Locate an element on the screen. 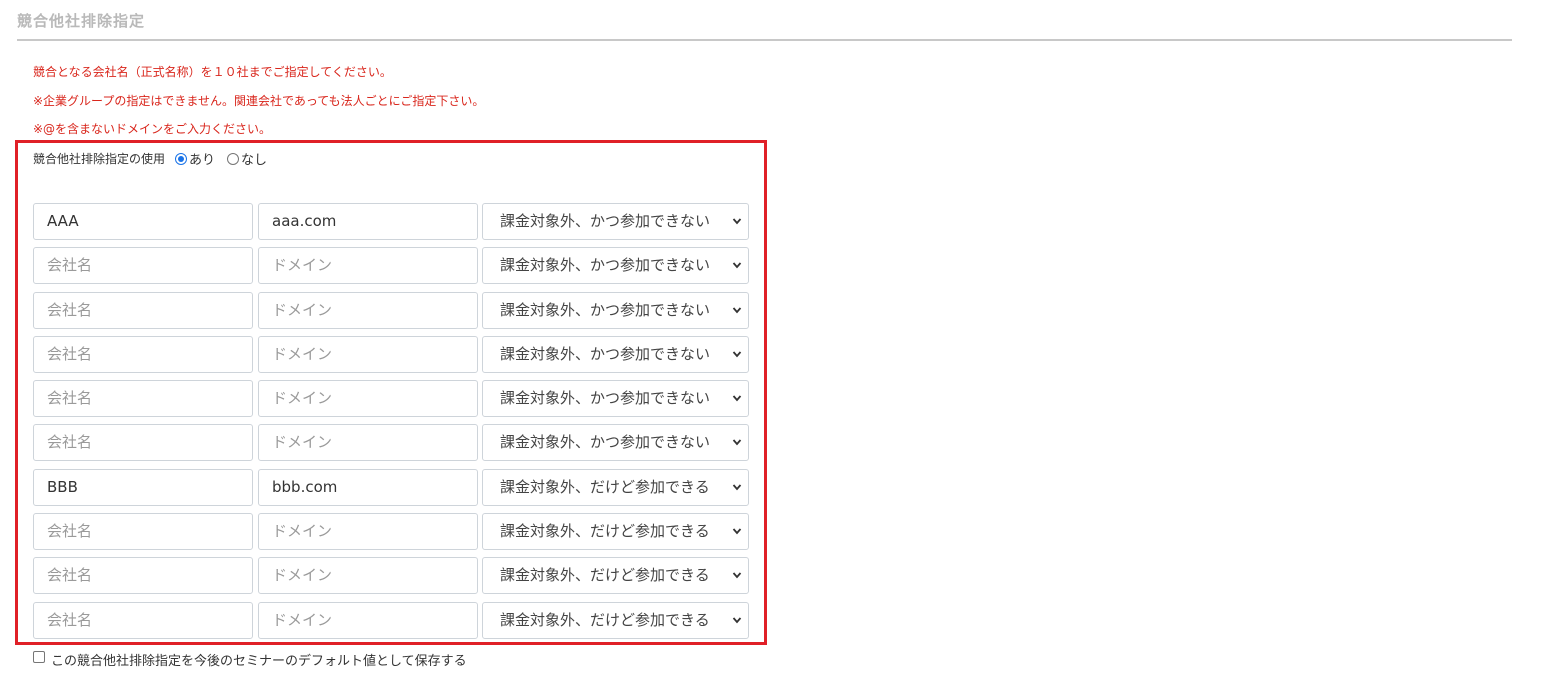 Image resolution: width=1546 pixels, height=686 pixels. domain-input: bbb.com is located at coordinates (368, 487).